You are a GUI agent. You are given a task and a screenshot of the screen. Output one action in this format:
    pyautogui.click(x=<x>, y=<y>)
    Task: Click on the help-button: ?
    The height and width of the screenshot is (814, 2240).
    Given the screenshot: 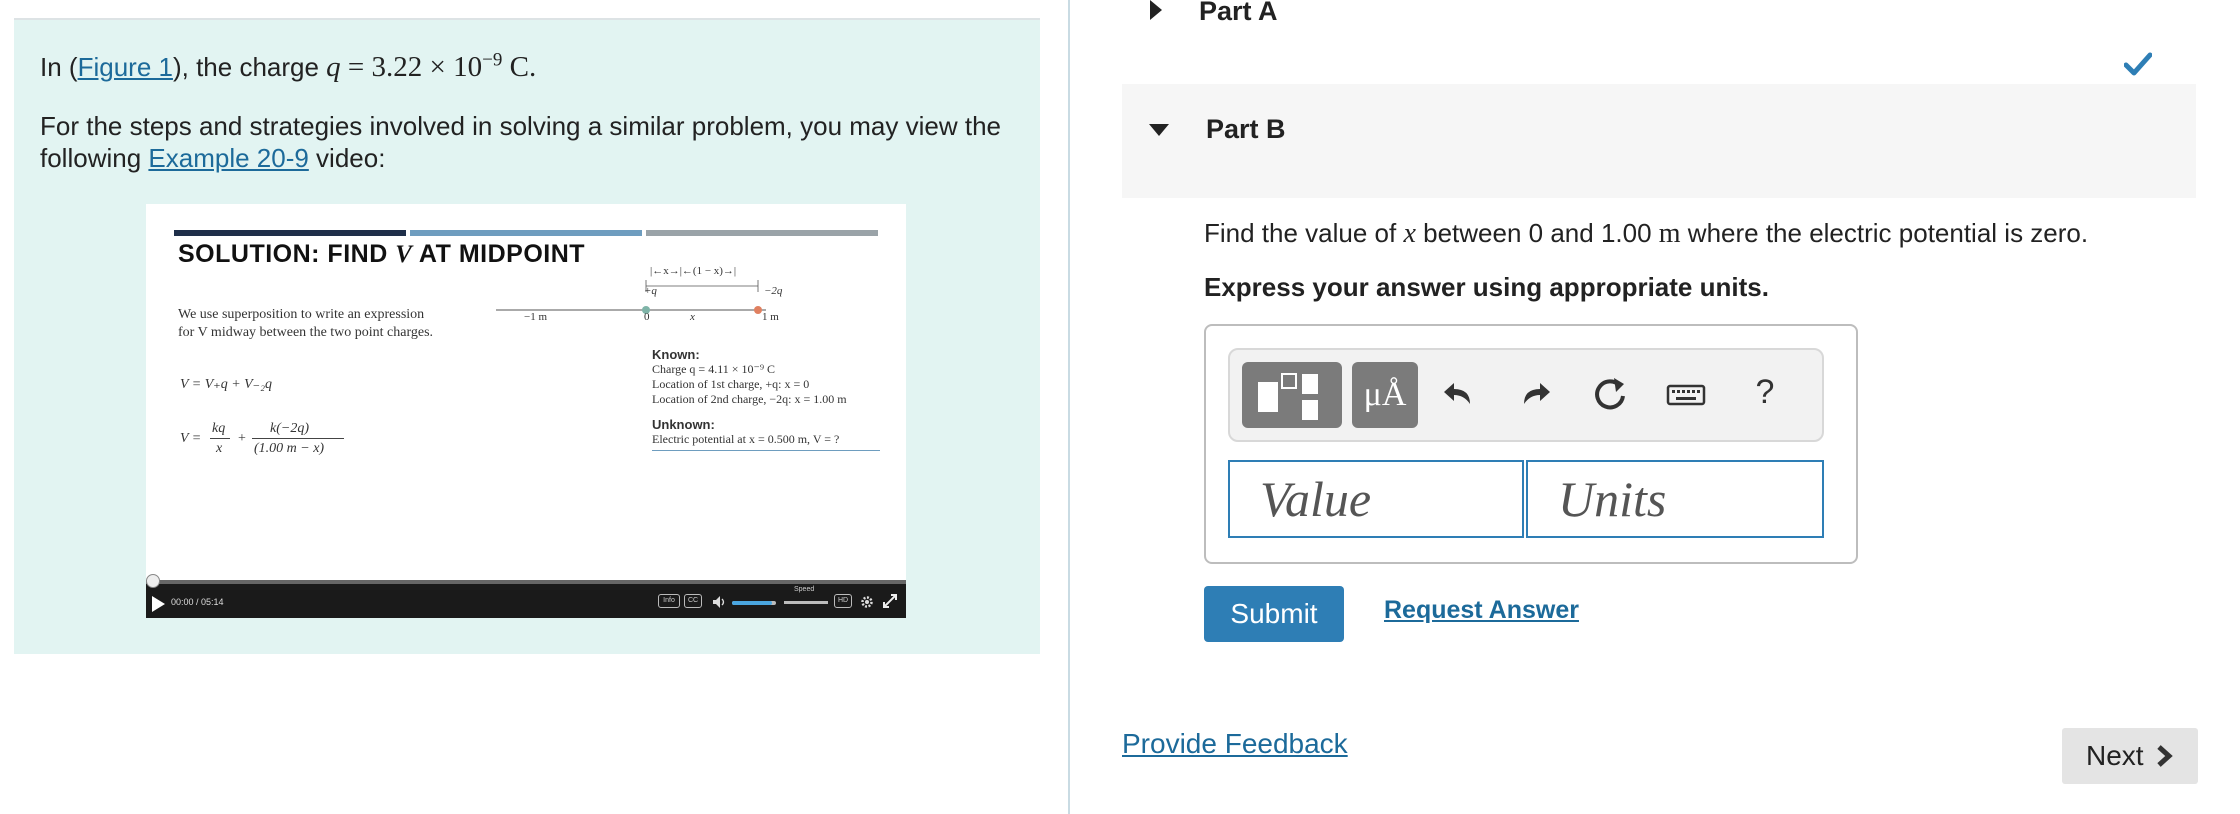 What is the action you would take?
    pyautogui.click(x=1765, y=392)
    